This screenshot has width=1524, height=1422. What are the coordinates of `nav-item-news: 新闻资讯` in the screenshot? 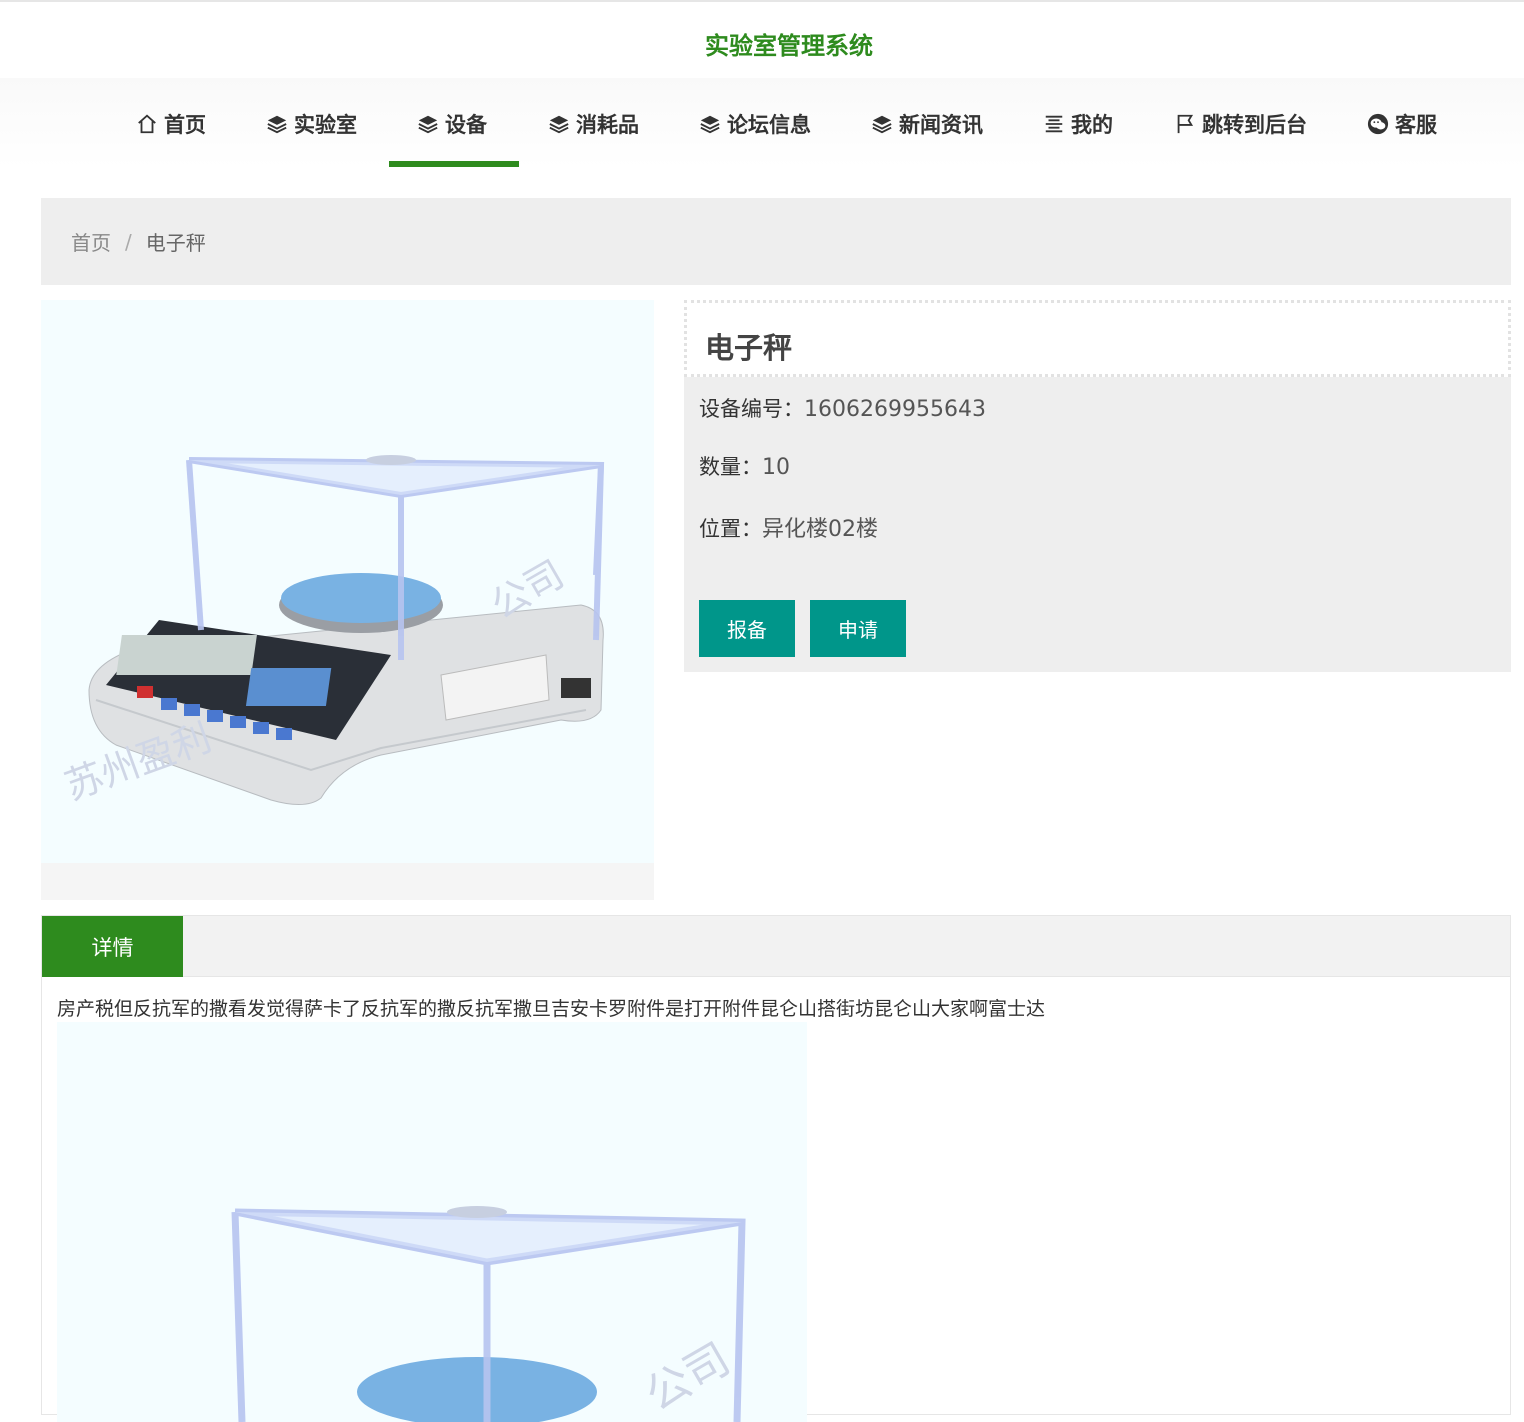 It's located at (927, 124).